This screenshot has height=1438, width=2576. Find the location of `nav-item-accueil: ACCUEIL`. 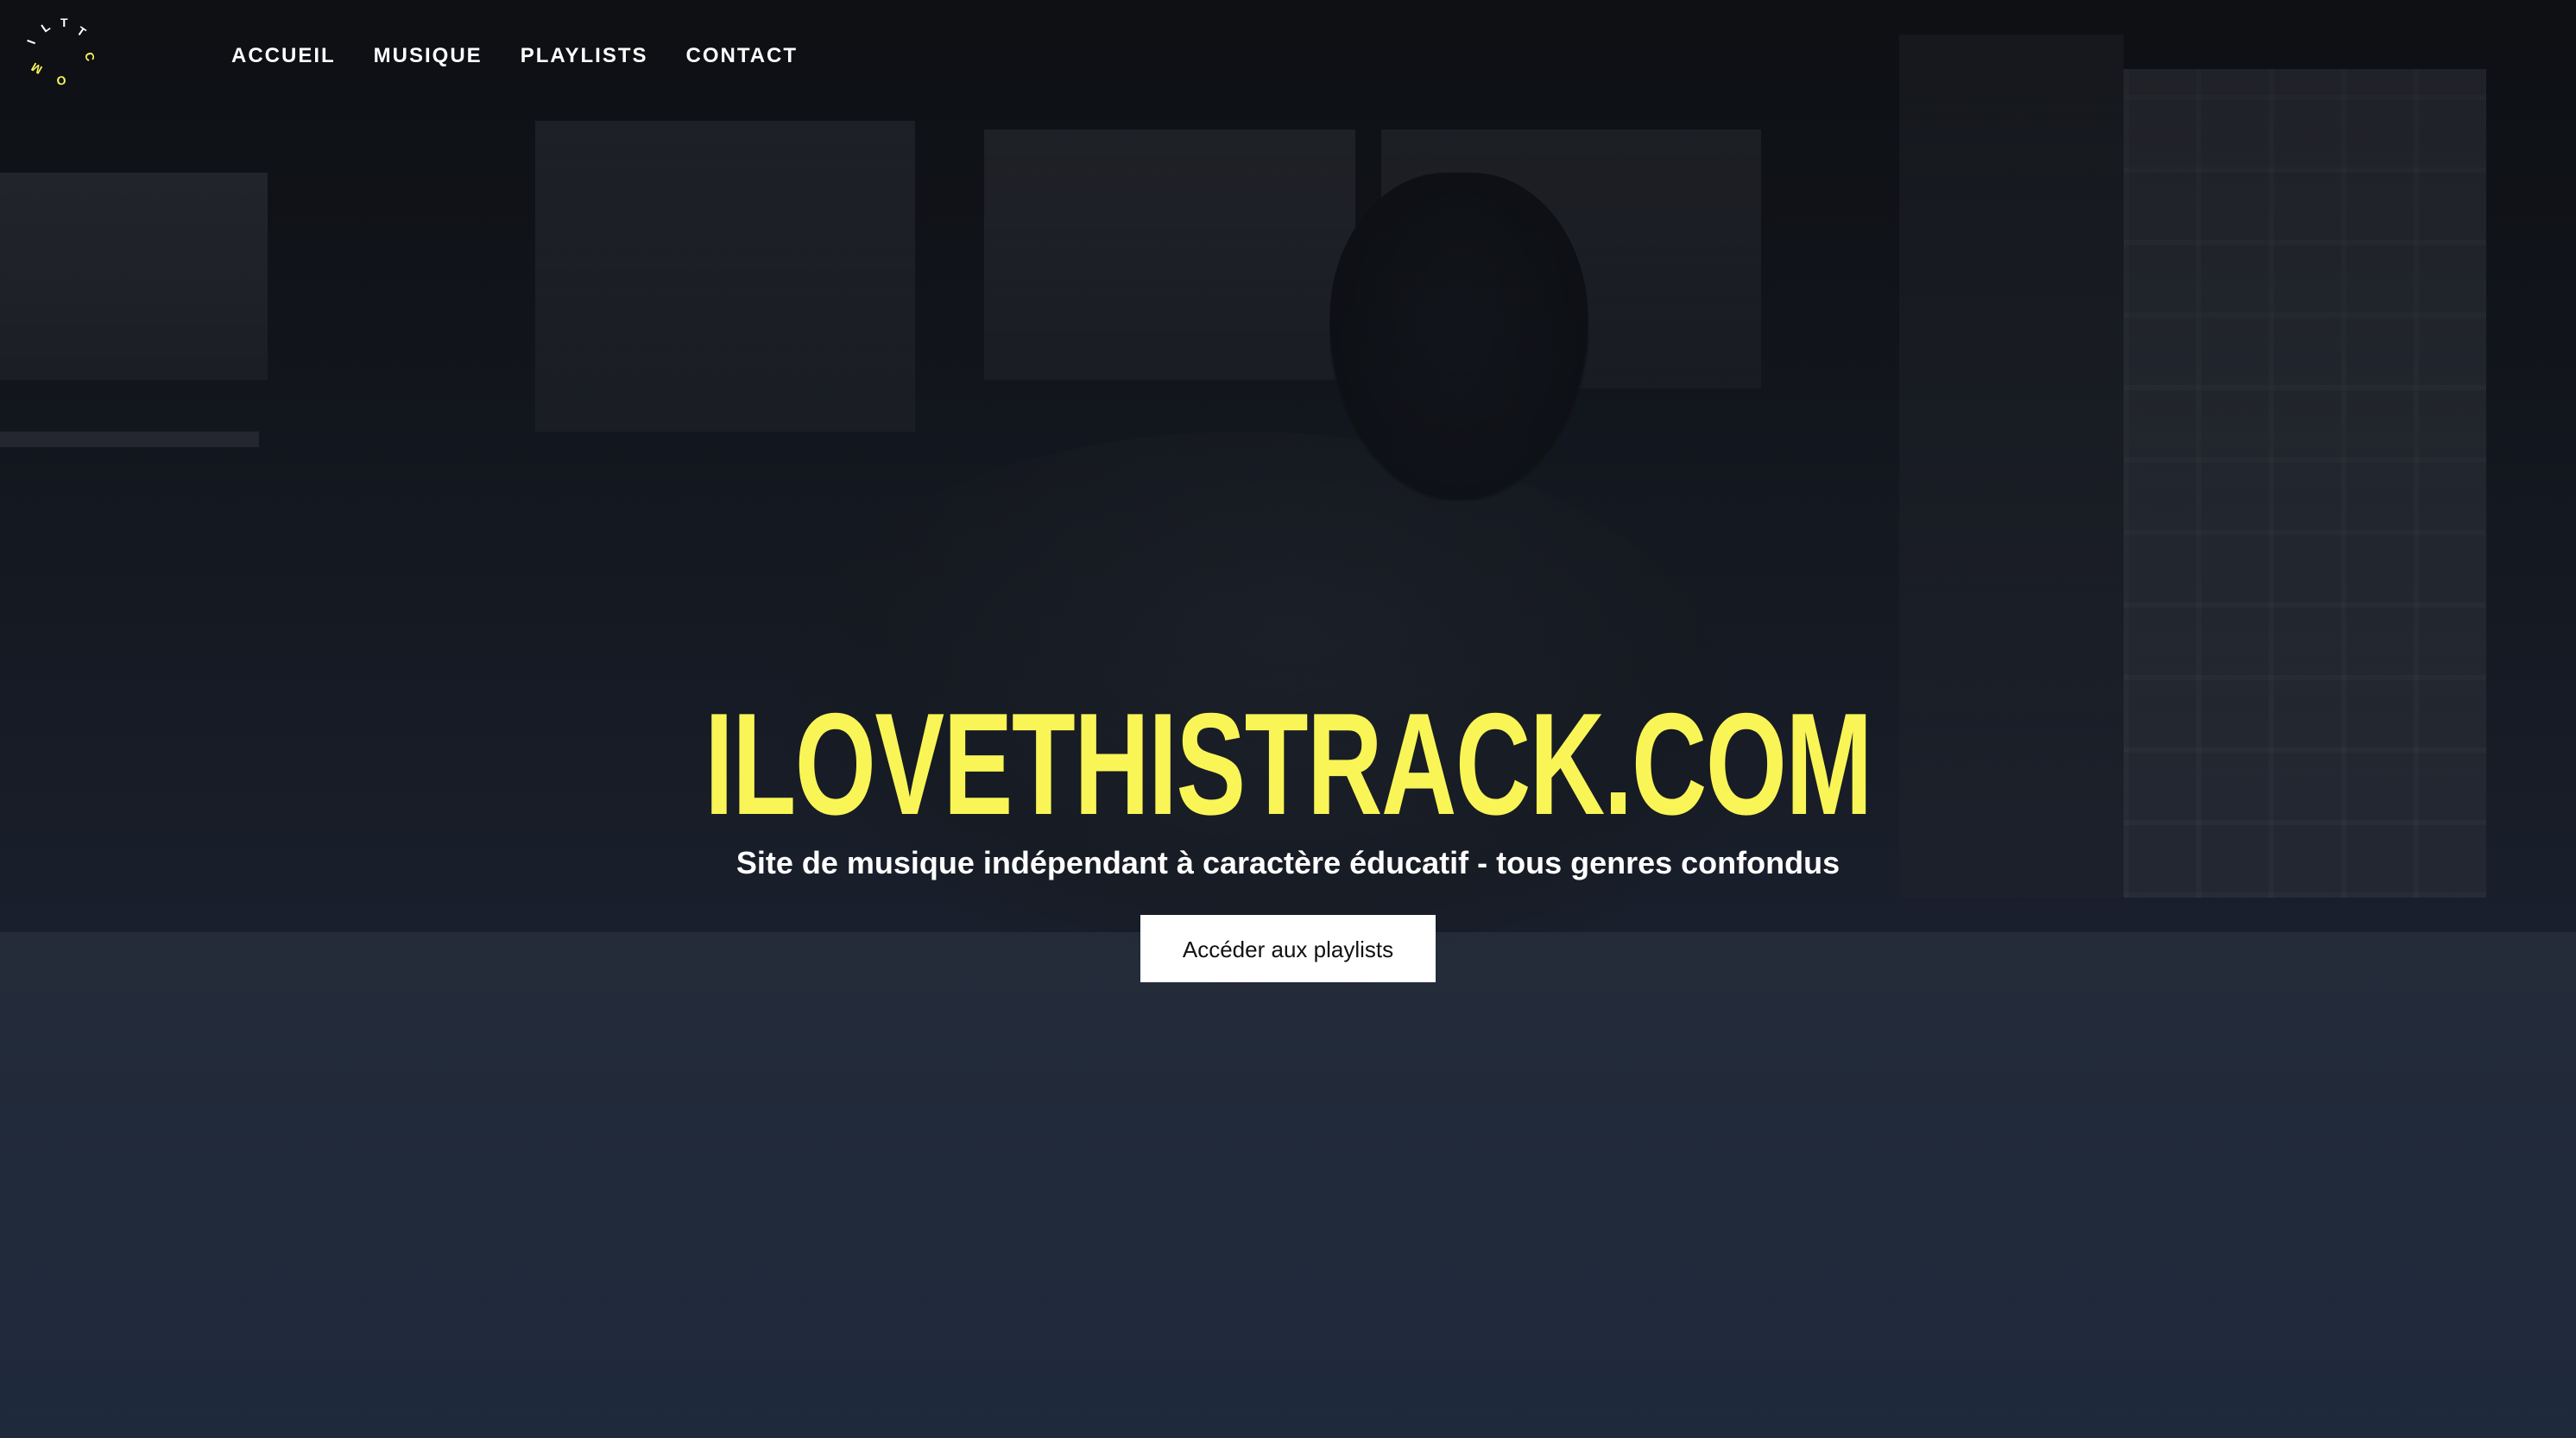

nav-item-accueil: ACCUEIL is located at coordinates (283, 56).